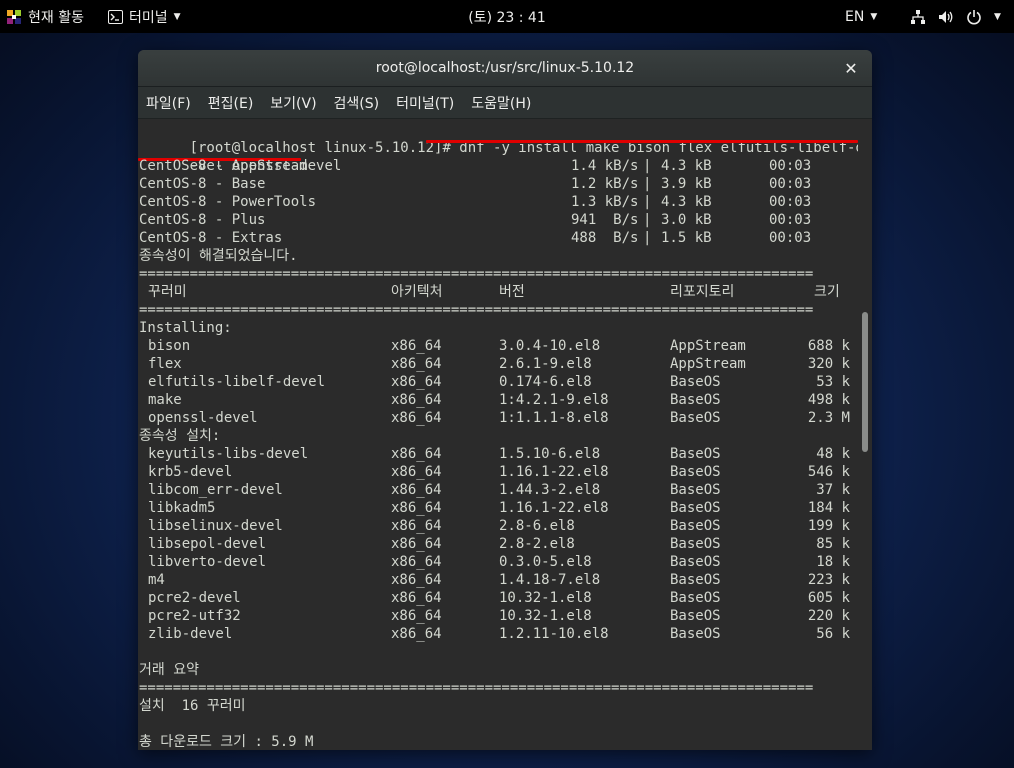  What do you see at coordinates (946, 17) in the screenshot?
I see `volume-icon` at bounding box center [946, 17].